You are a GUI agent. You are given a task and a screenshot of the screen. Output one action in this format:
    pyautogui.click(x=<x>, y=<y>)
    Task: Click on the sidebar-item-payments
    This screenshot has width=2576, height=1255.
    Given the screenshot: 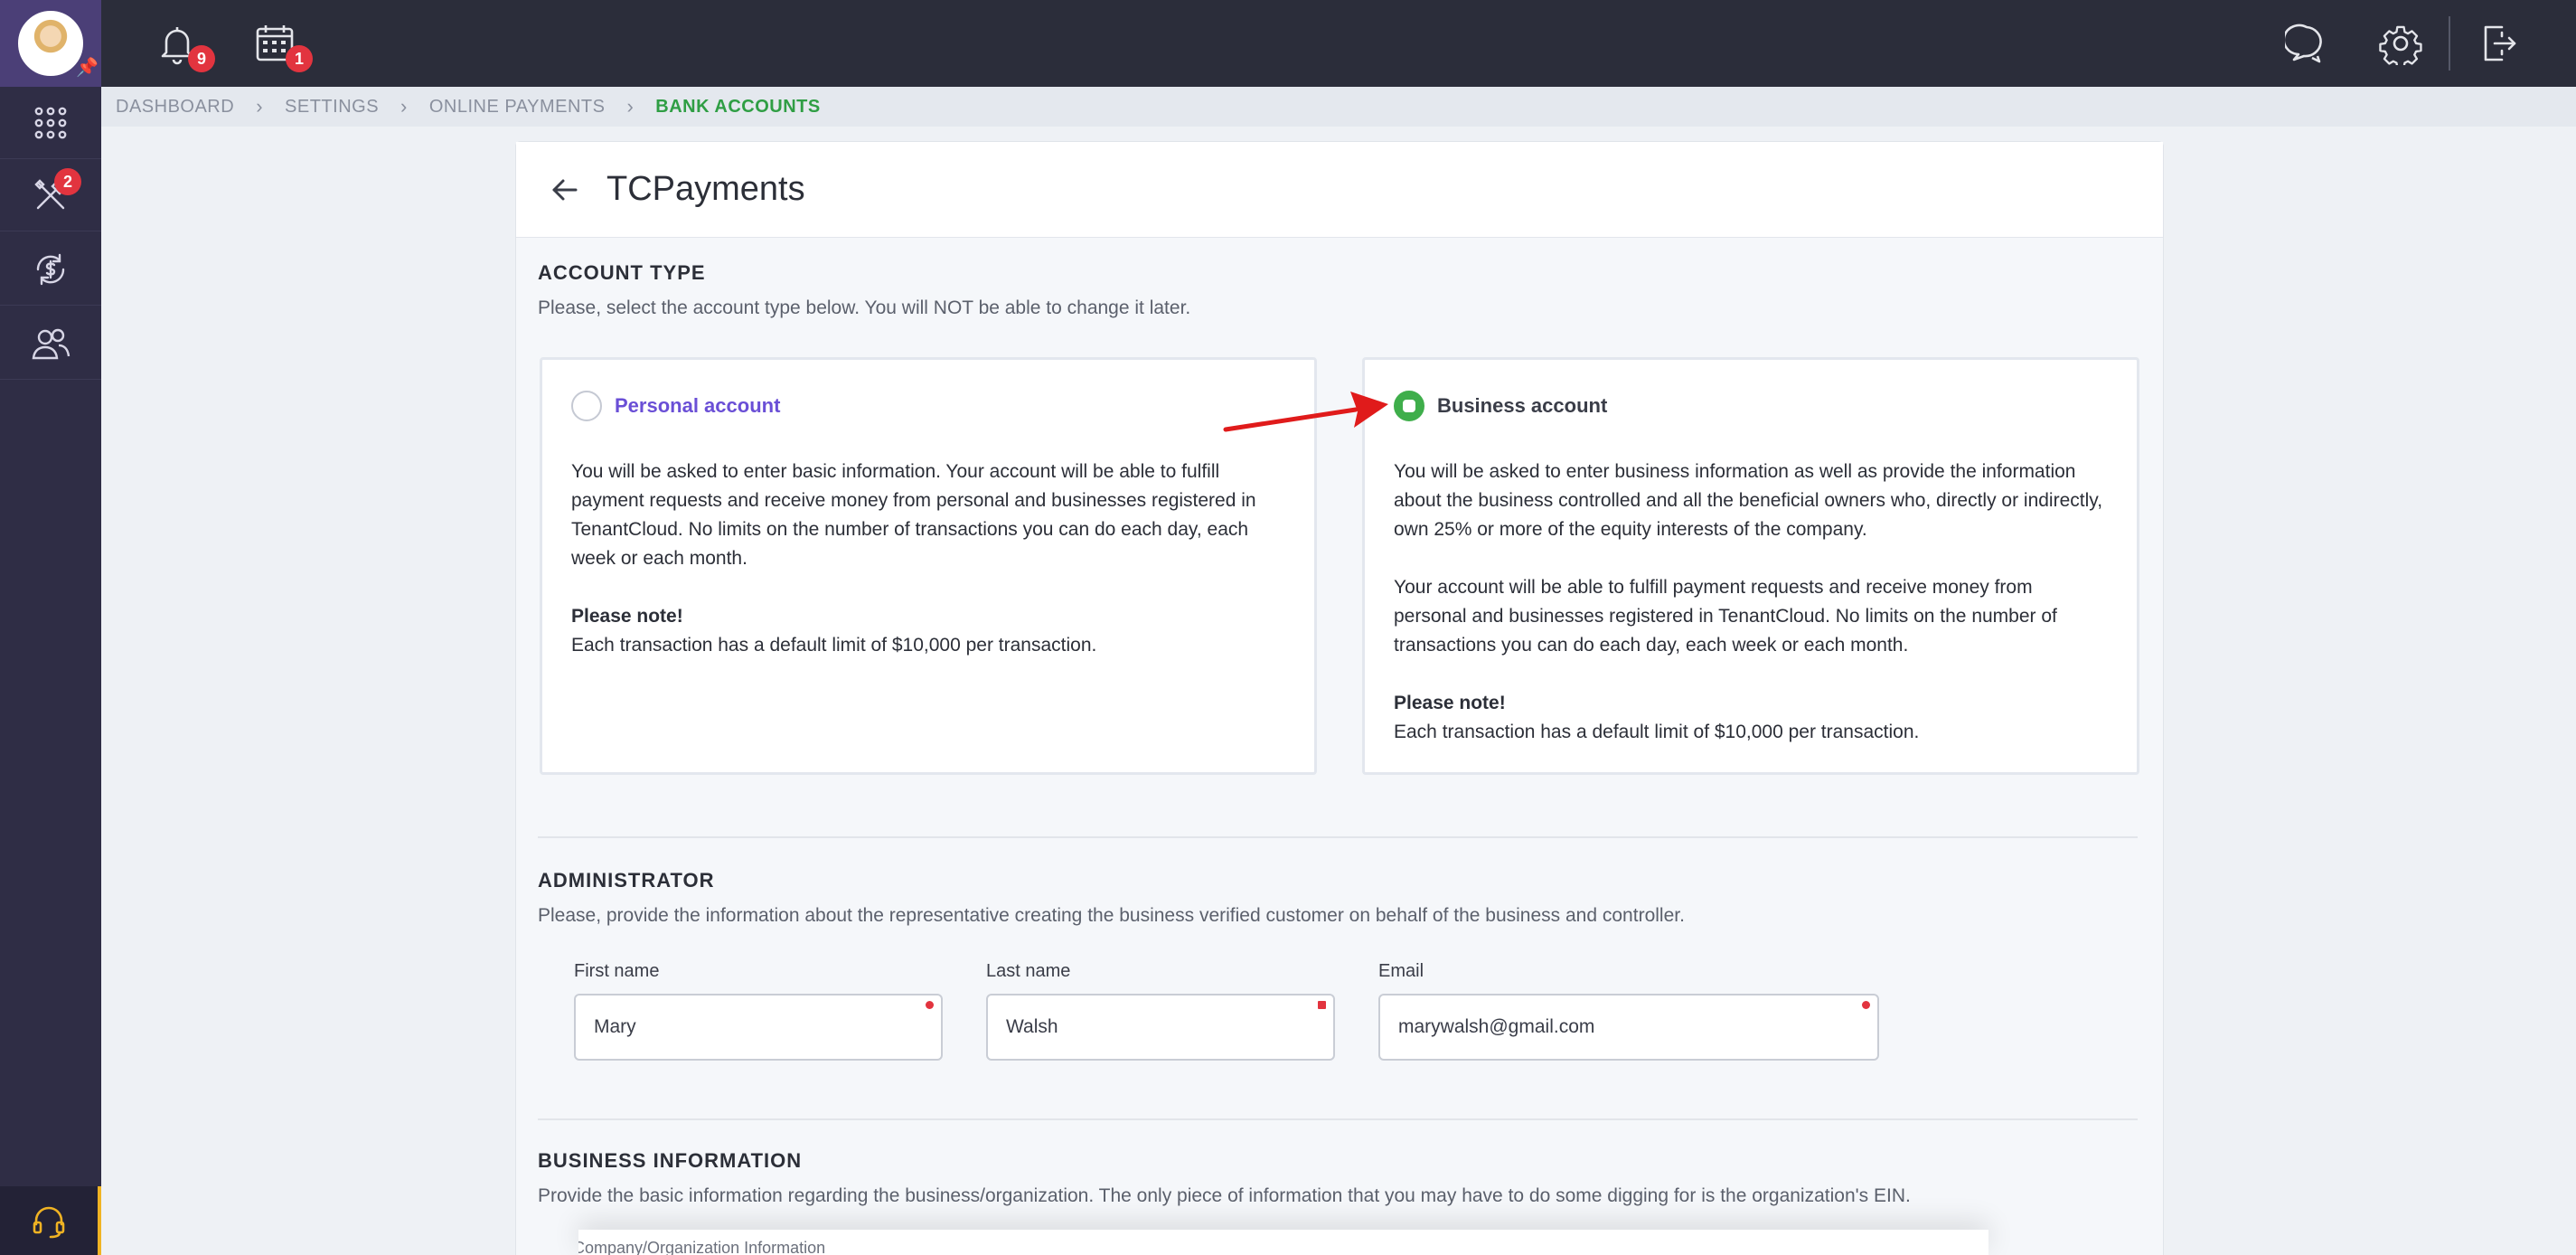 What is the action you would take?
    pyautogui.click(x=50, y=269)
    